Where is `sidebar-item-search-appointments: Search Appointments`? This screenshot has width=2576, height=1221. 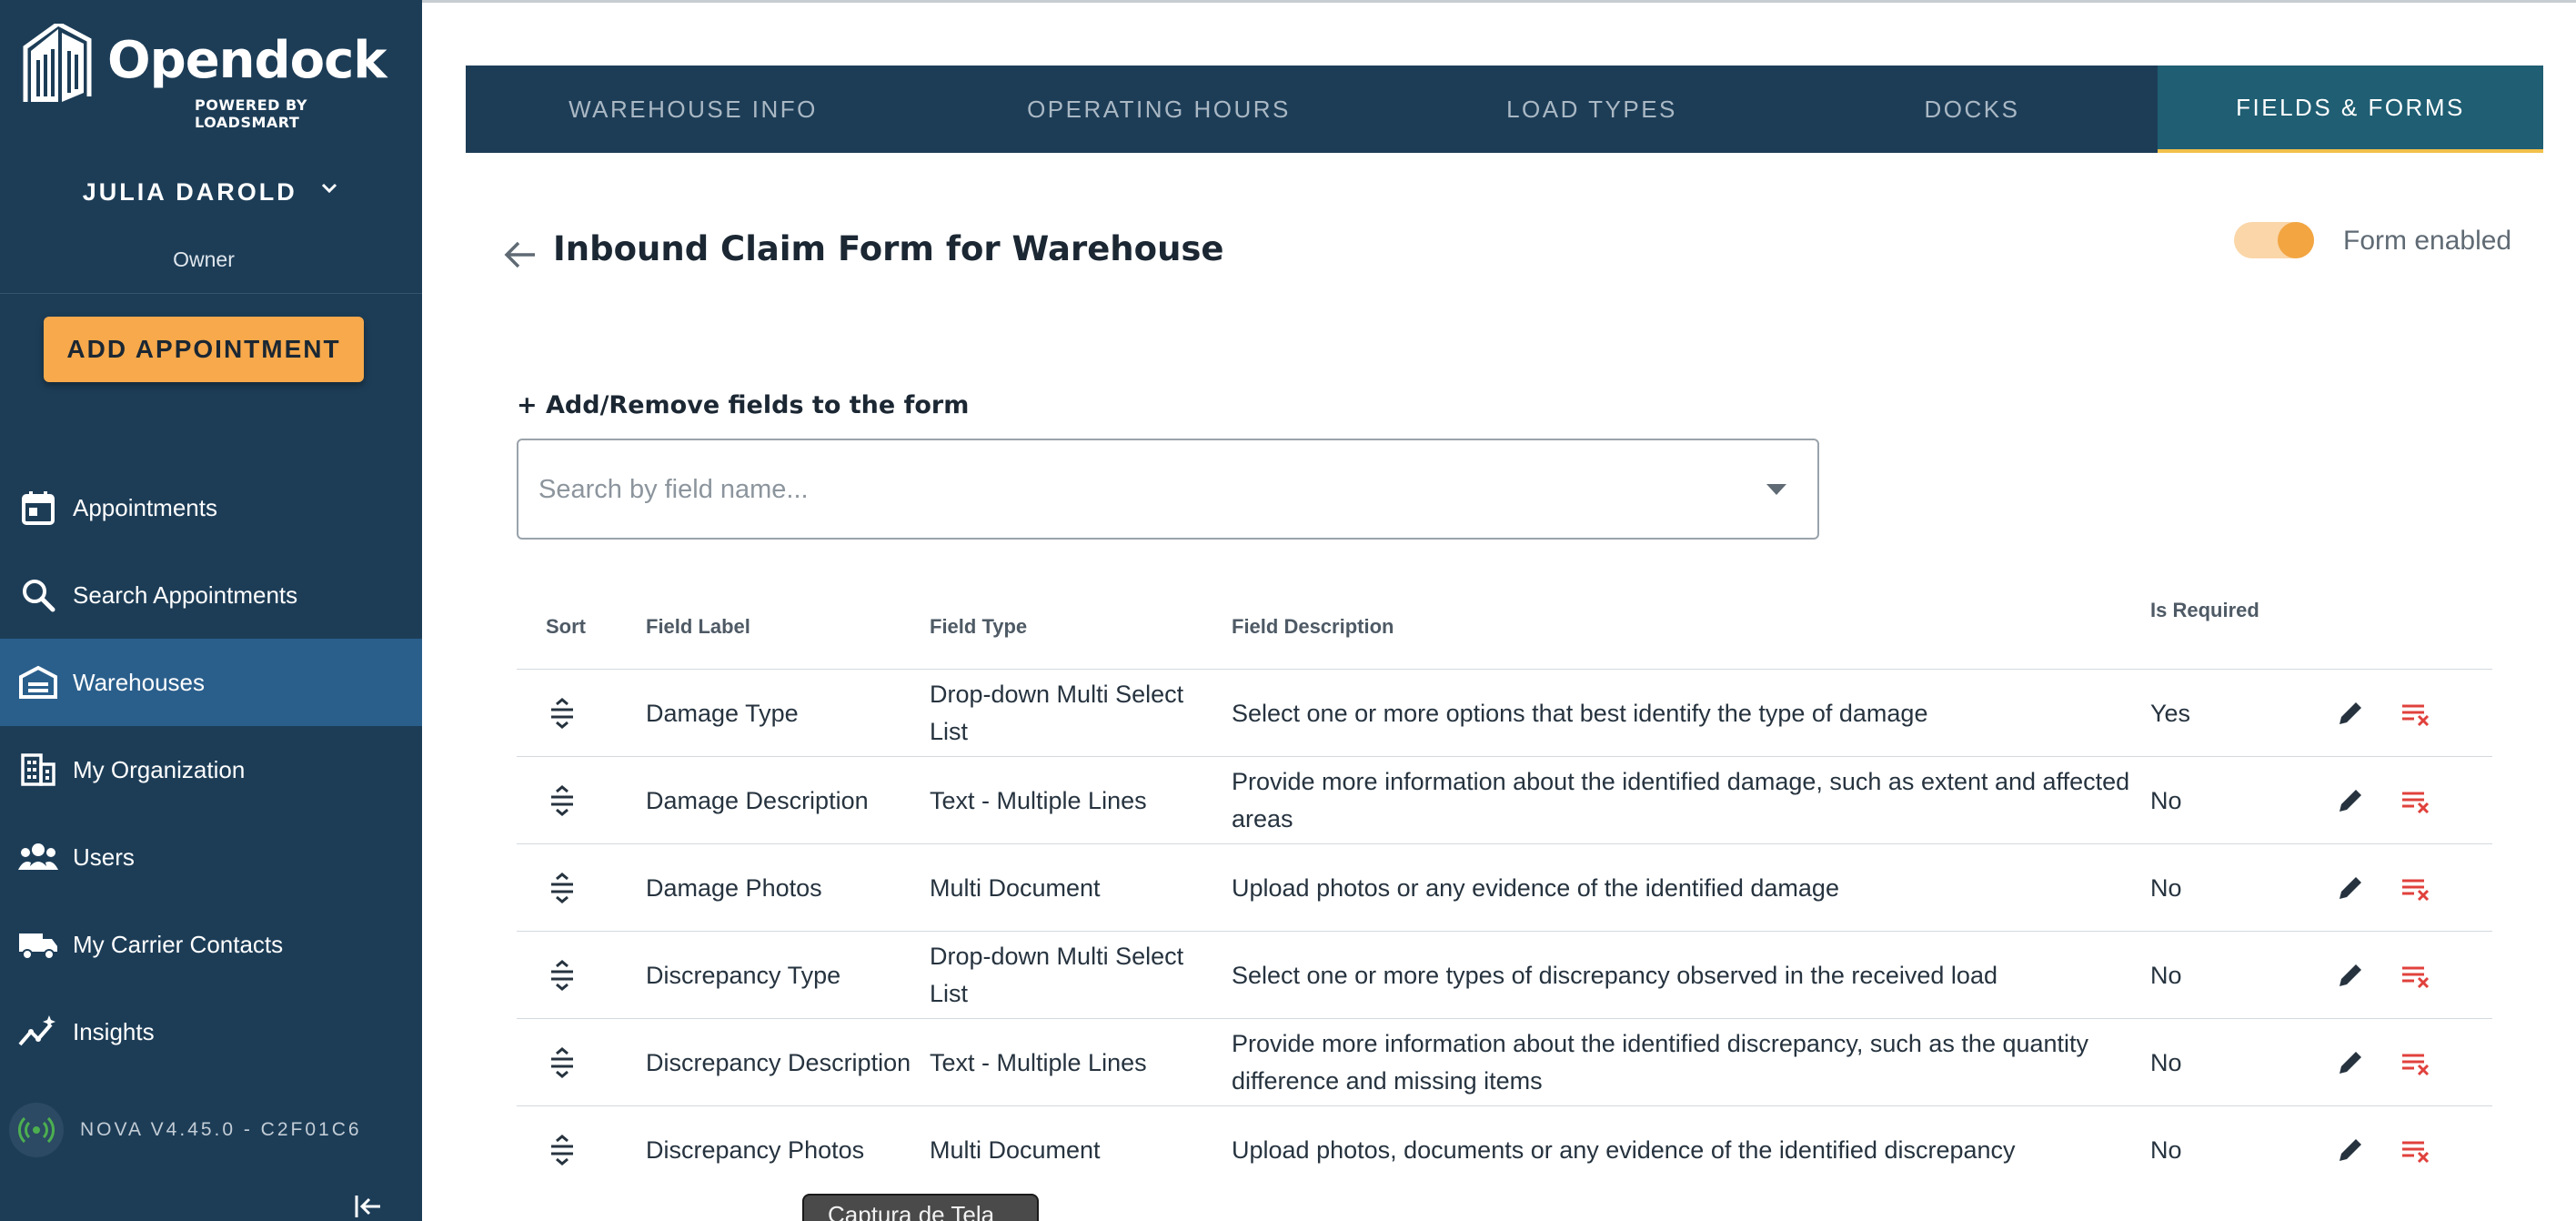
sidebar-item-search-appointments: Search Appointments is located at coordinates (211, 595).